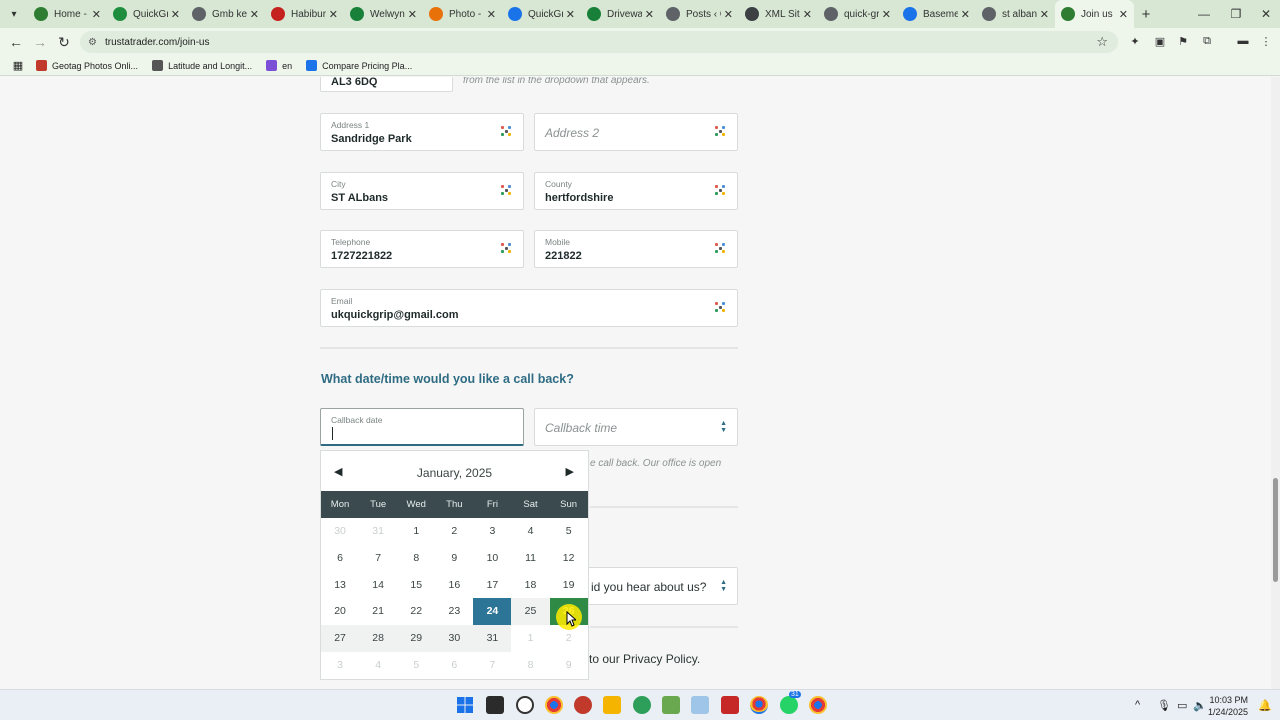 The image size is (1280, 720). I want to click on calendar-day: 9, so click(454, 558).